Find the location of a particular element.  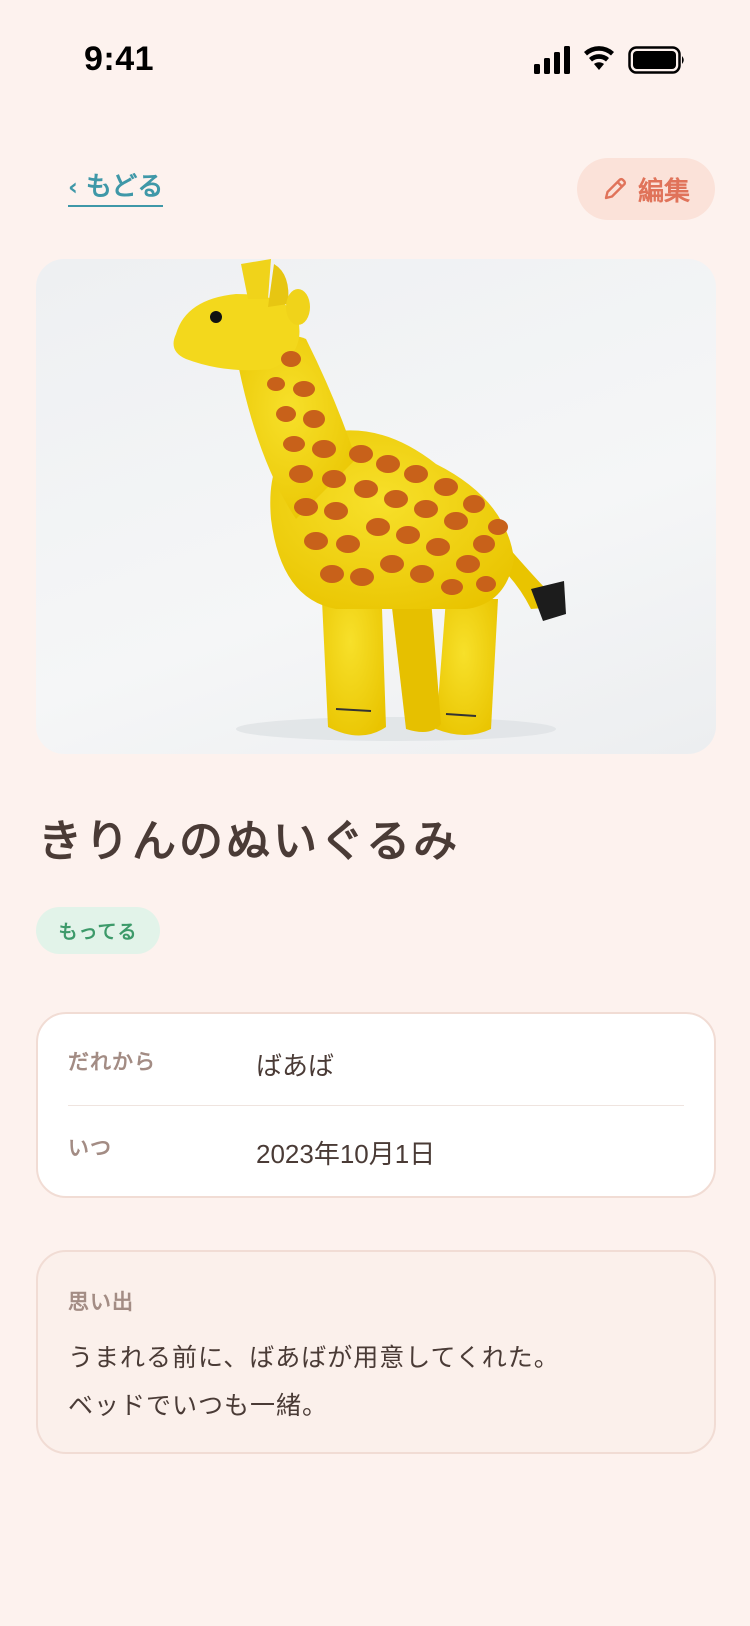

page-title: きりんのぬいぐるみ is located at coordinates (249, 841).